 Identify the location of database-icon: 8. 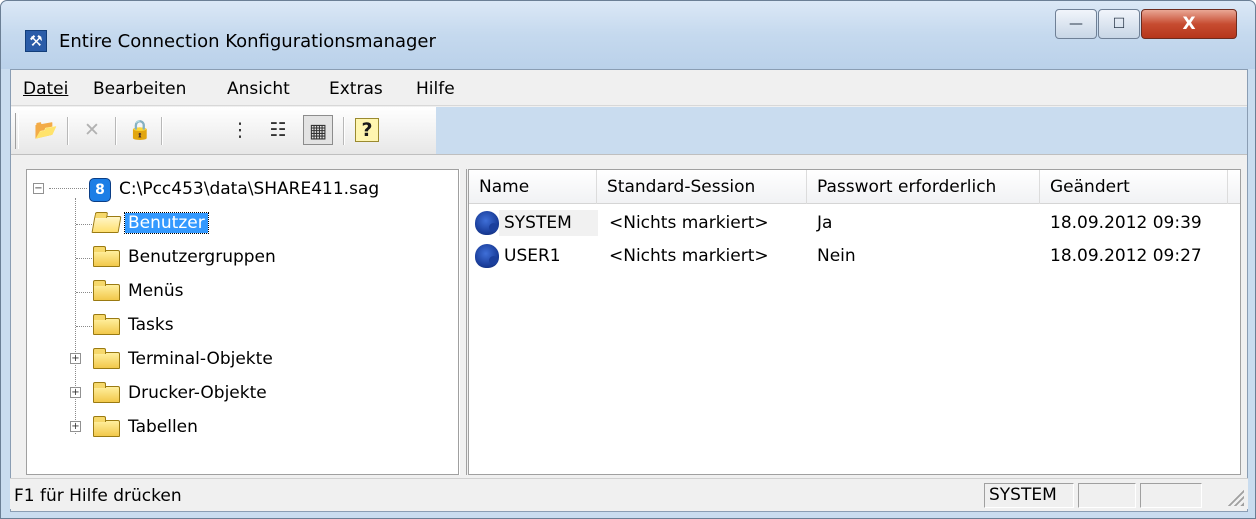
(100, 190).